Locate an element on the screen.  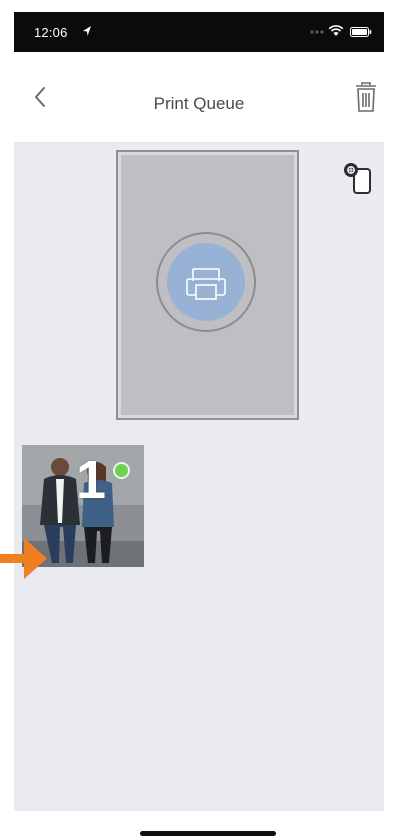
nav-bar: Print Queue is located at coordinates (199, 97).